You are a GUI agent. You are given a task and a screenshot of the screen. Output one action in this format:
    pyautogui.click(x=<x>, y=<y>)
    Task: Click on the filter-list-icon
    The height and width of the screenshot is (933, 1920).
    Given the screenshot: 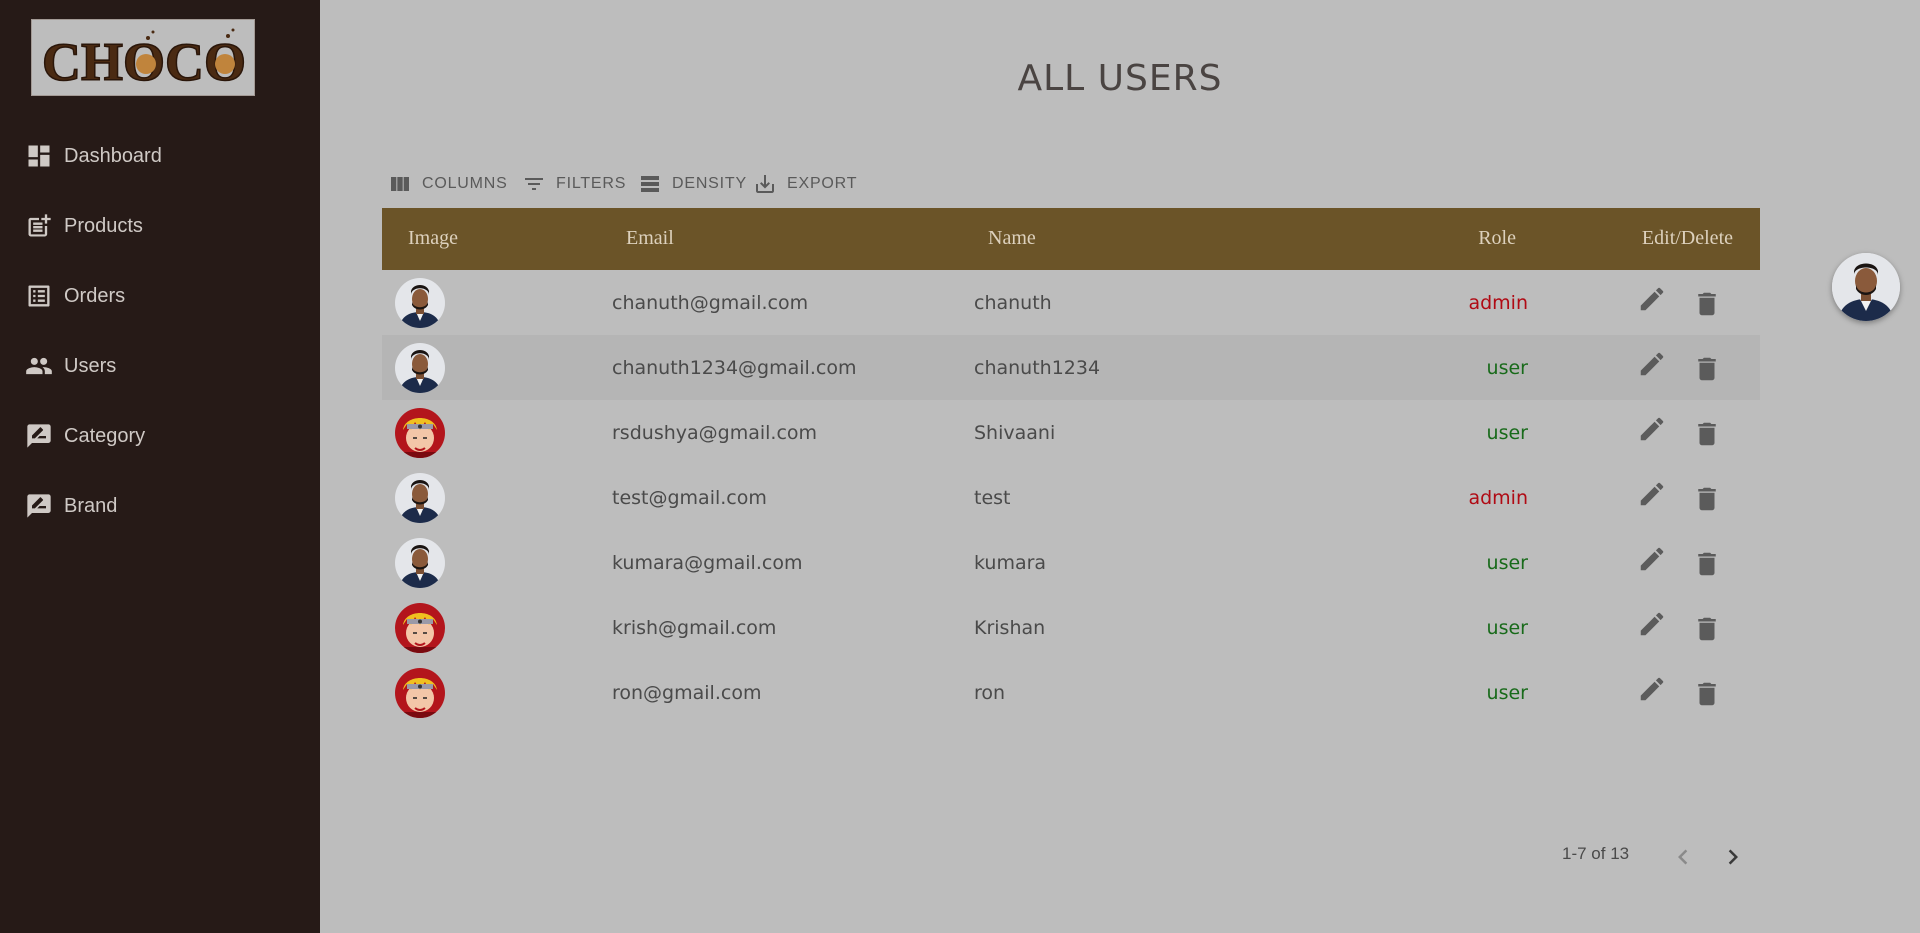 What is the action you would take?
    pyautogui.click(x=534, y=184)
    